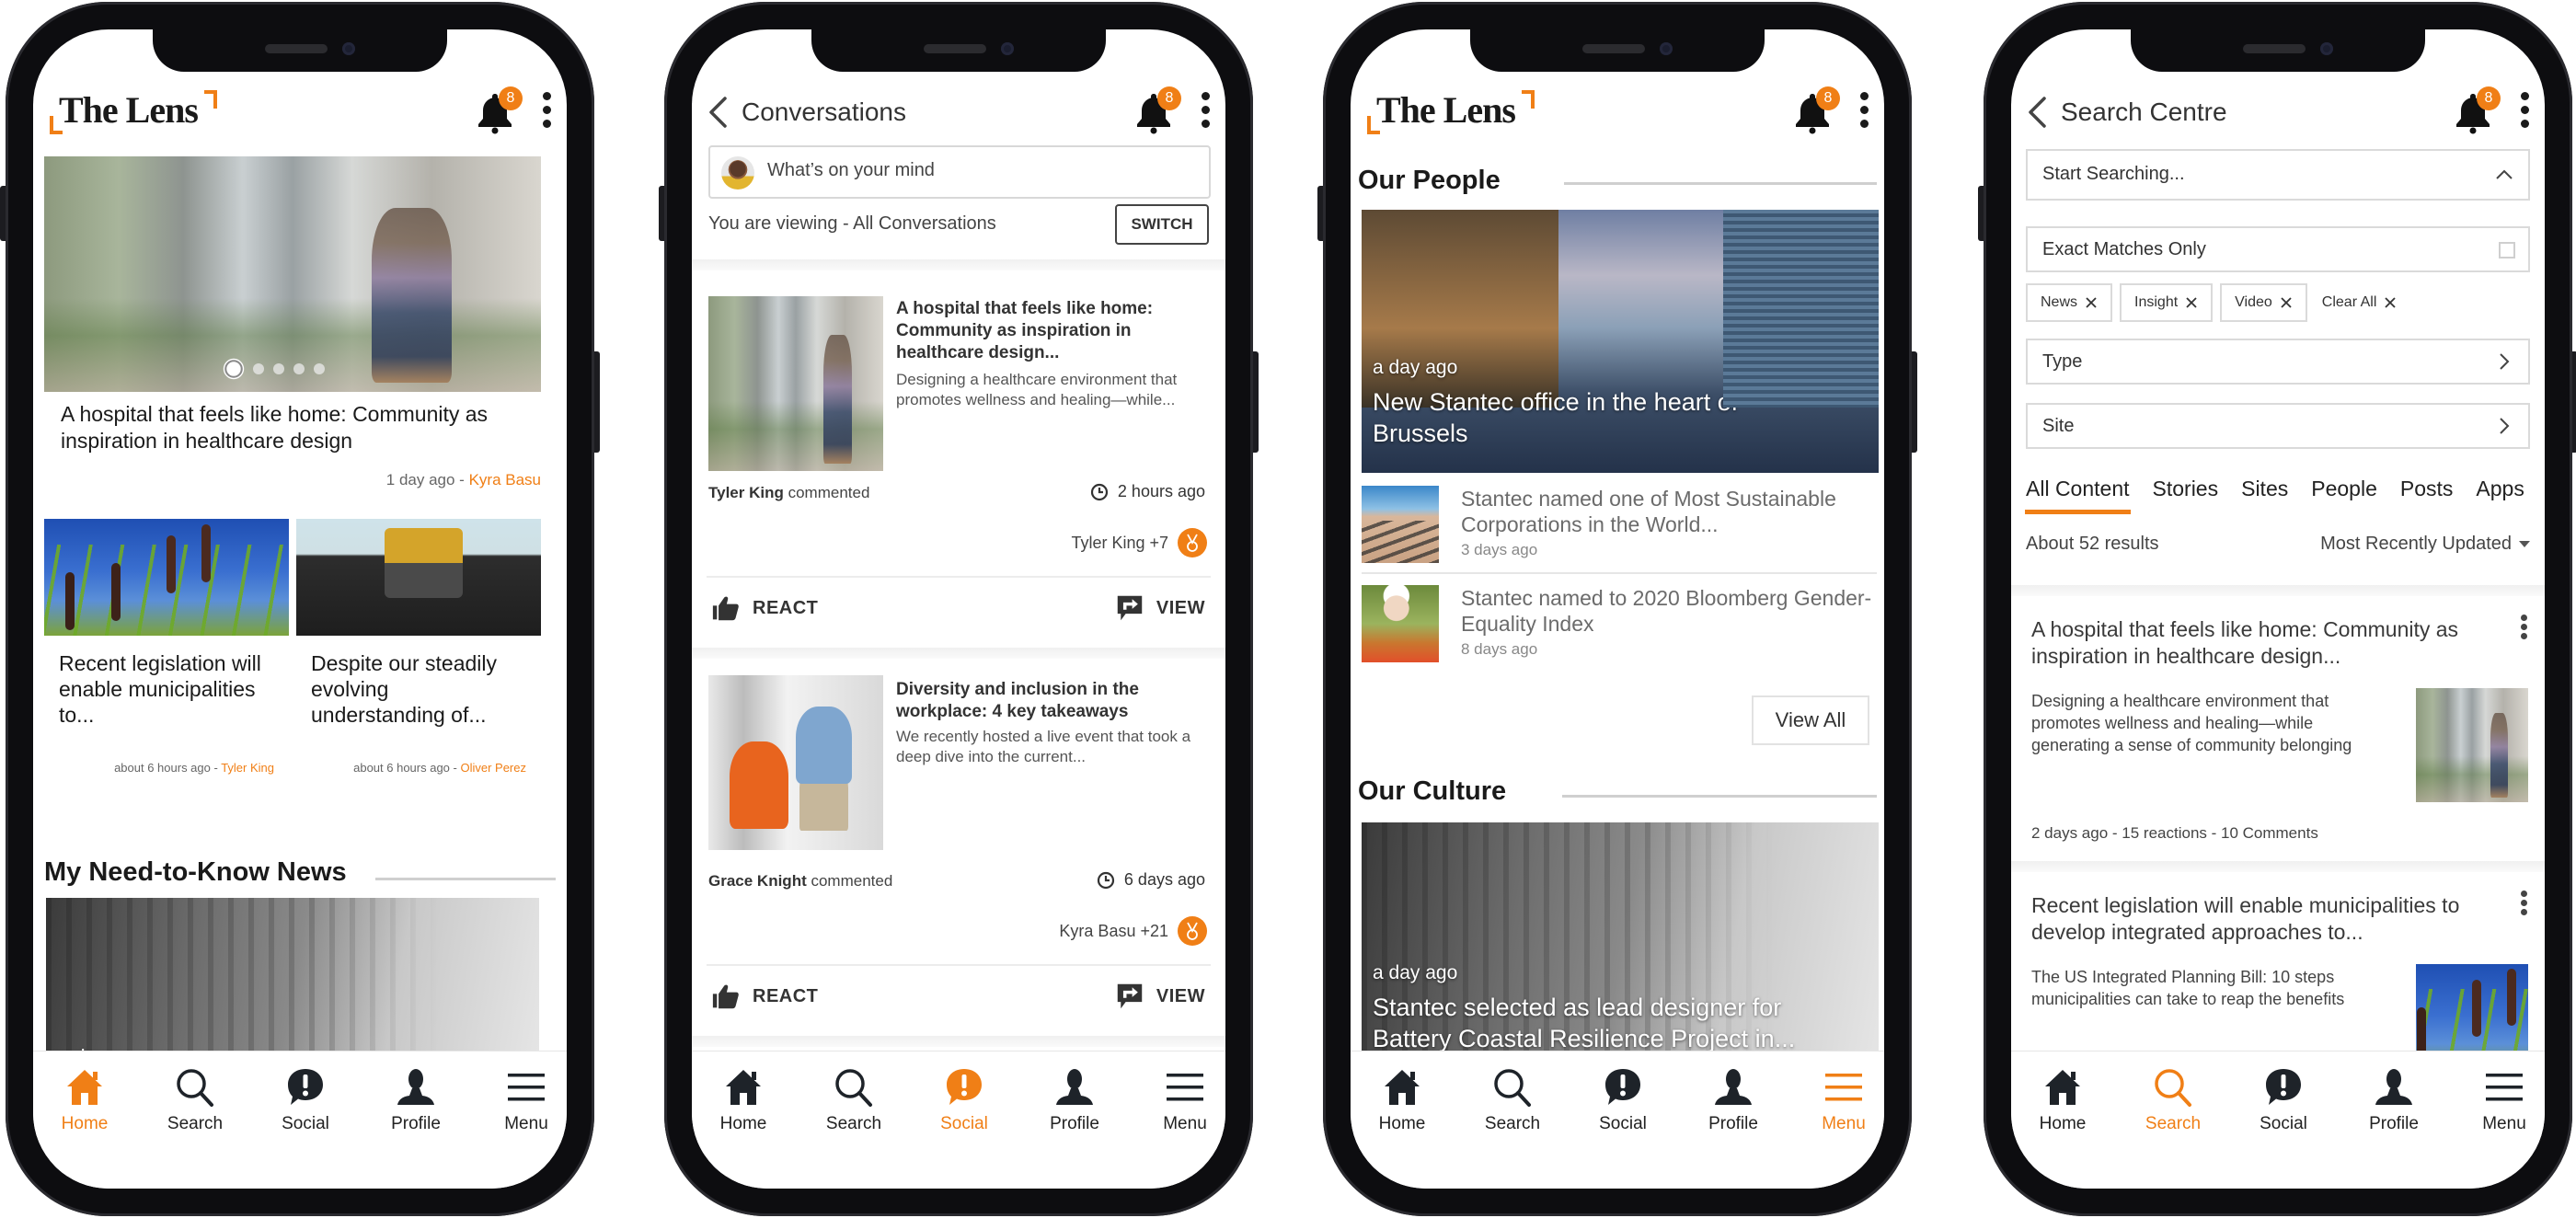 The height and width of the screenshot is (1218, 2576). Describe the element at coordinates (1139, 542) in the screenshot. I see `reactors-line: Tyler King +7` at that location.